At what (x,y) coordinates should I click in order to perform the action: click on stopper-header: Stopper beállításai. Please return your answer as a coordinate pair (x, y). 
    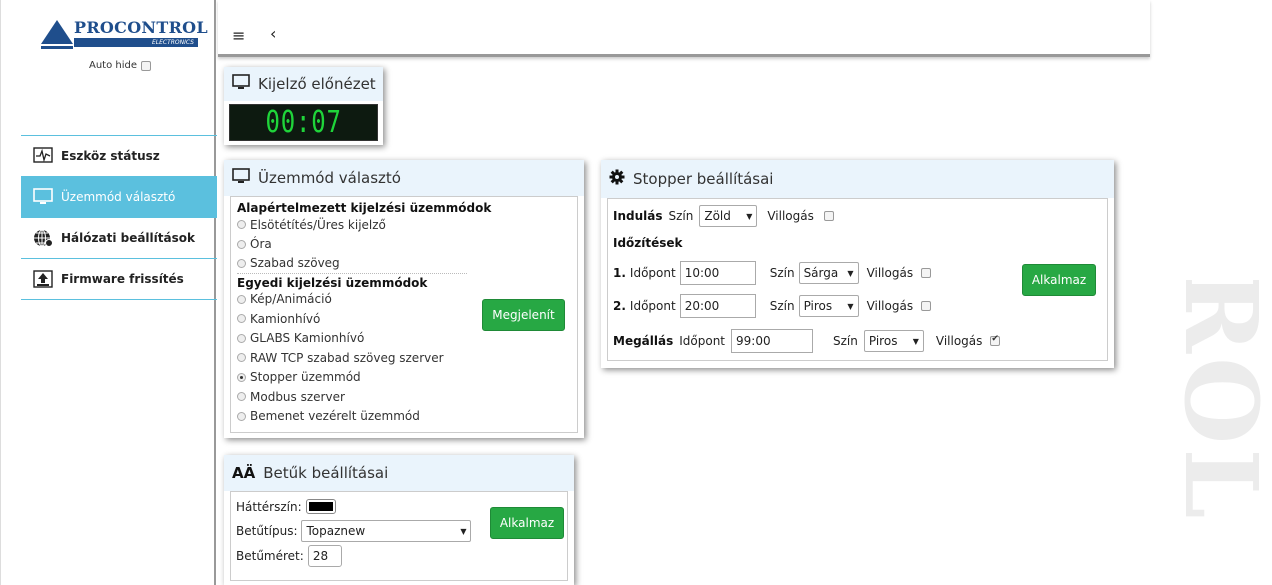
    Looking at the image, I should click on (857, 179).